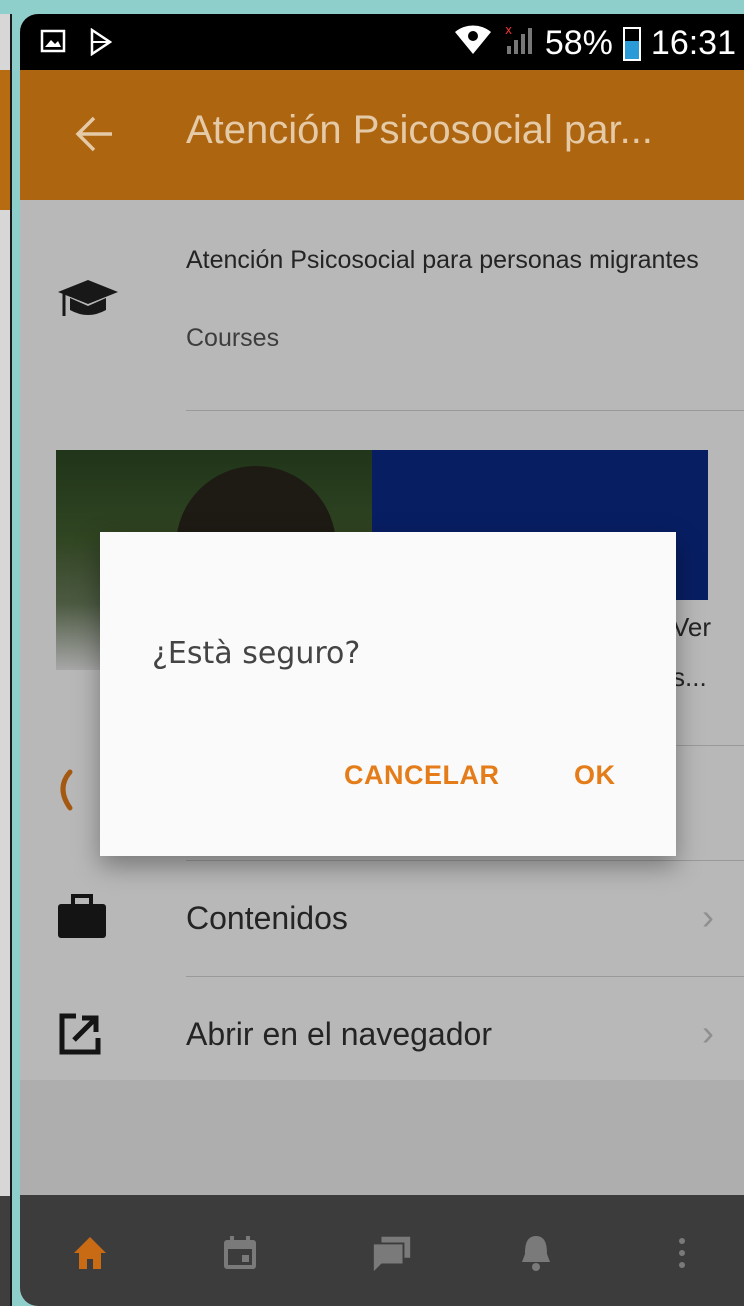 The height and width of the screenshot is (1306, 744). What do you see at coordinates (90, 1253) in the screenshot?
I see `home-icon` at bounding box center [90, 1253].